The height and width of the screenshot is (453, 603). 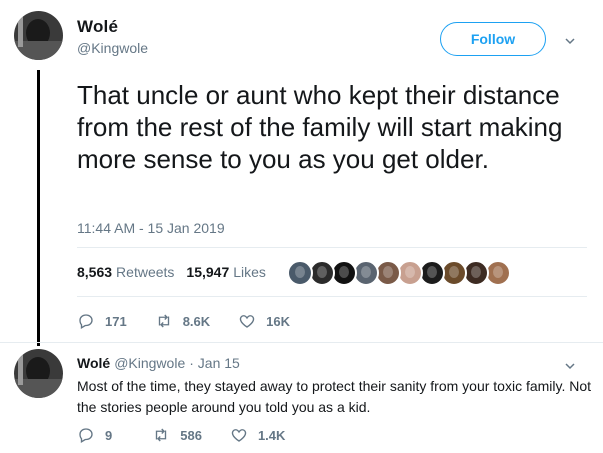 I want to click on tweet-stats: 8,563 Retweets 15,947 Likes, so click(x=177, y=272).